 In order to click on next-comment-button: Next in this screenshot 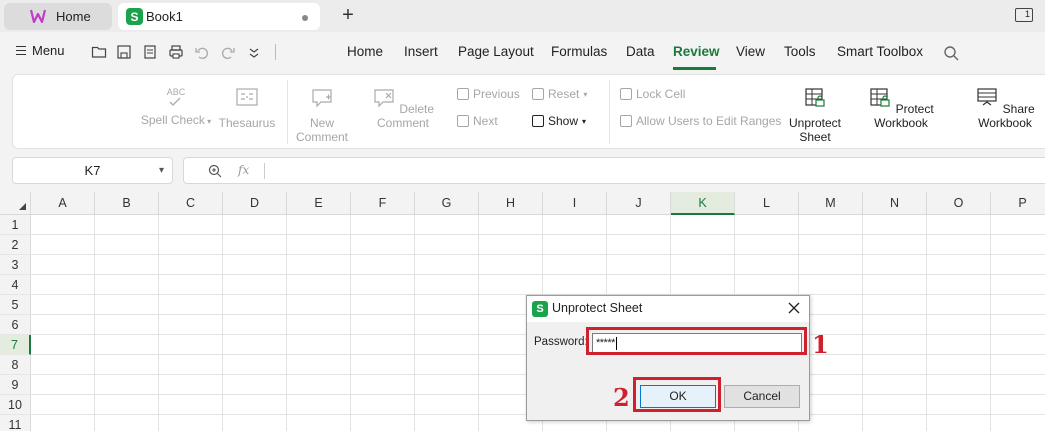, I will do `click(477, 121)`.